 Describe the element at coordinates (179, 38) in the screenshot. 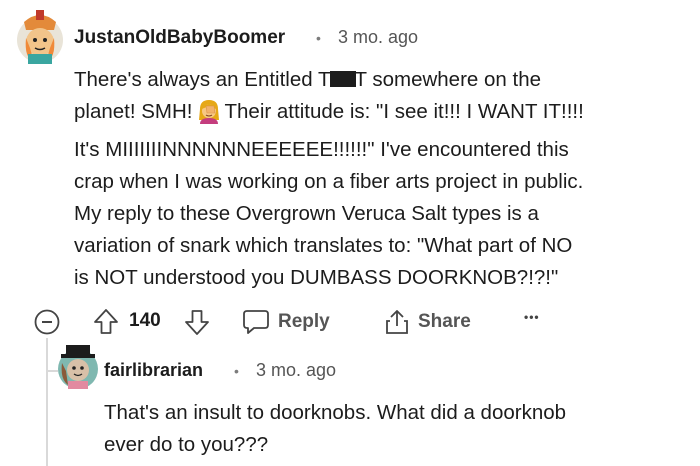

I see `comment-author: JustanOldBabyBoomer` at that location.